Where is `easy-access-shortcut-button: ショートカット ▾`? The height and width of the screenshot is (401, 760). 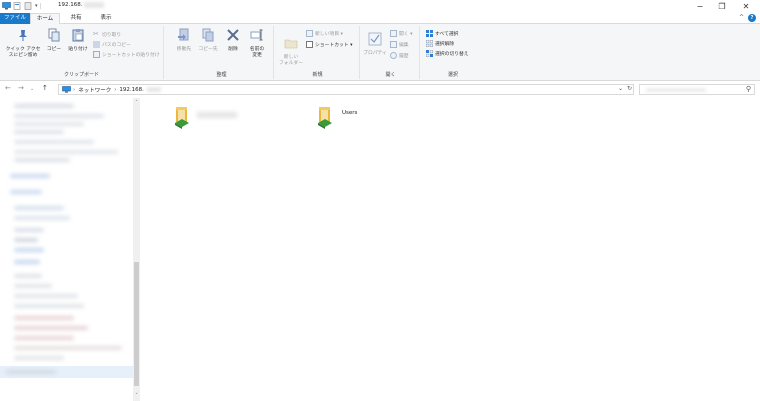
easy-access-shortcut-button: ショートカット ▾ is located at coordinates (329, 44).